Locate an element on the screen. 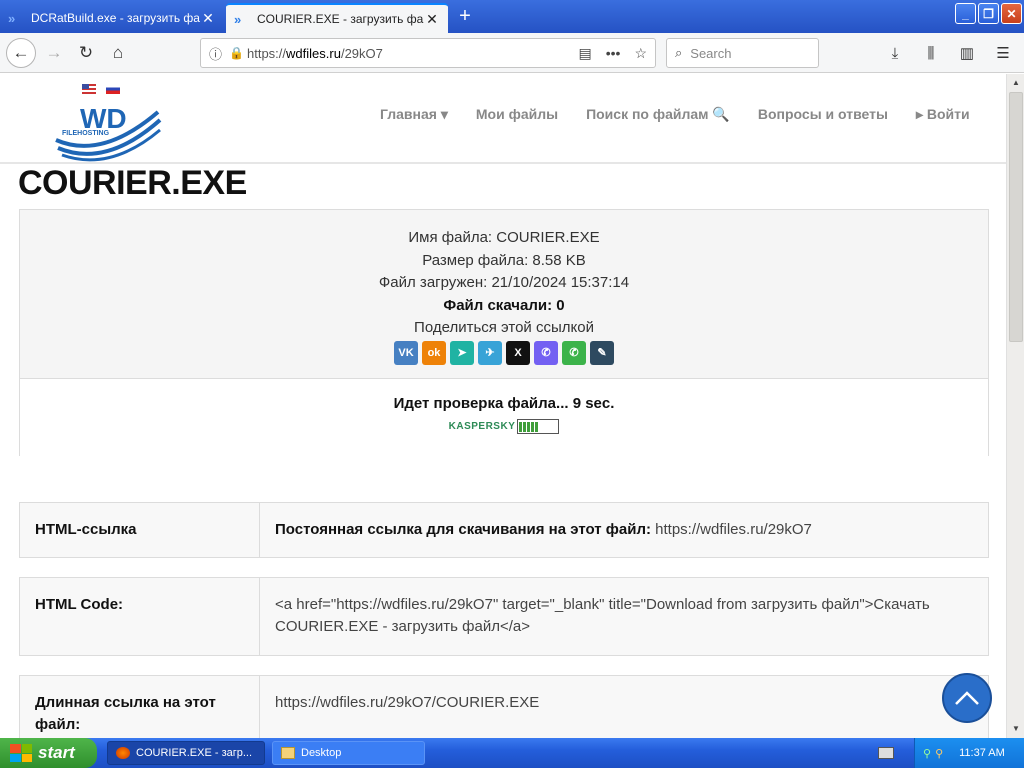 The width and height of the screenshot is (1024, 768). check-status: Идет проверка файла... 9 sec. is located at coordinates (504, 403).